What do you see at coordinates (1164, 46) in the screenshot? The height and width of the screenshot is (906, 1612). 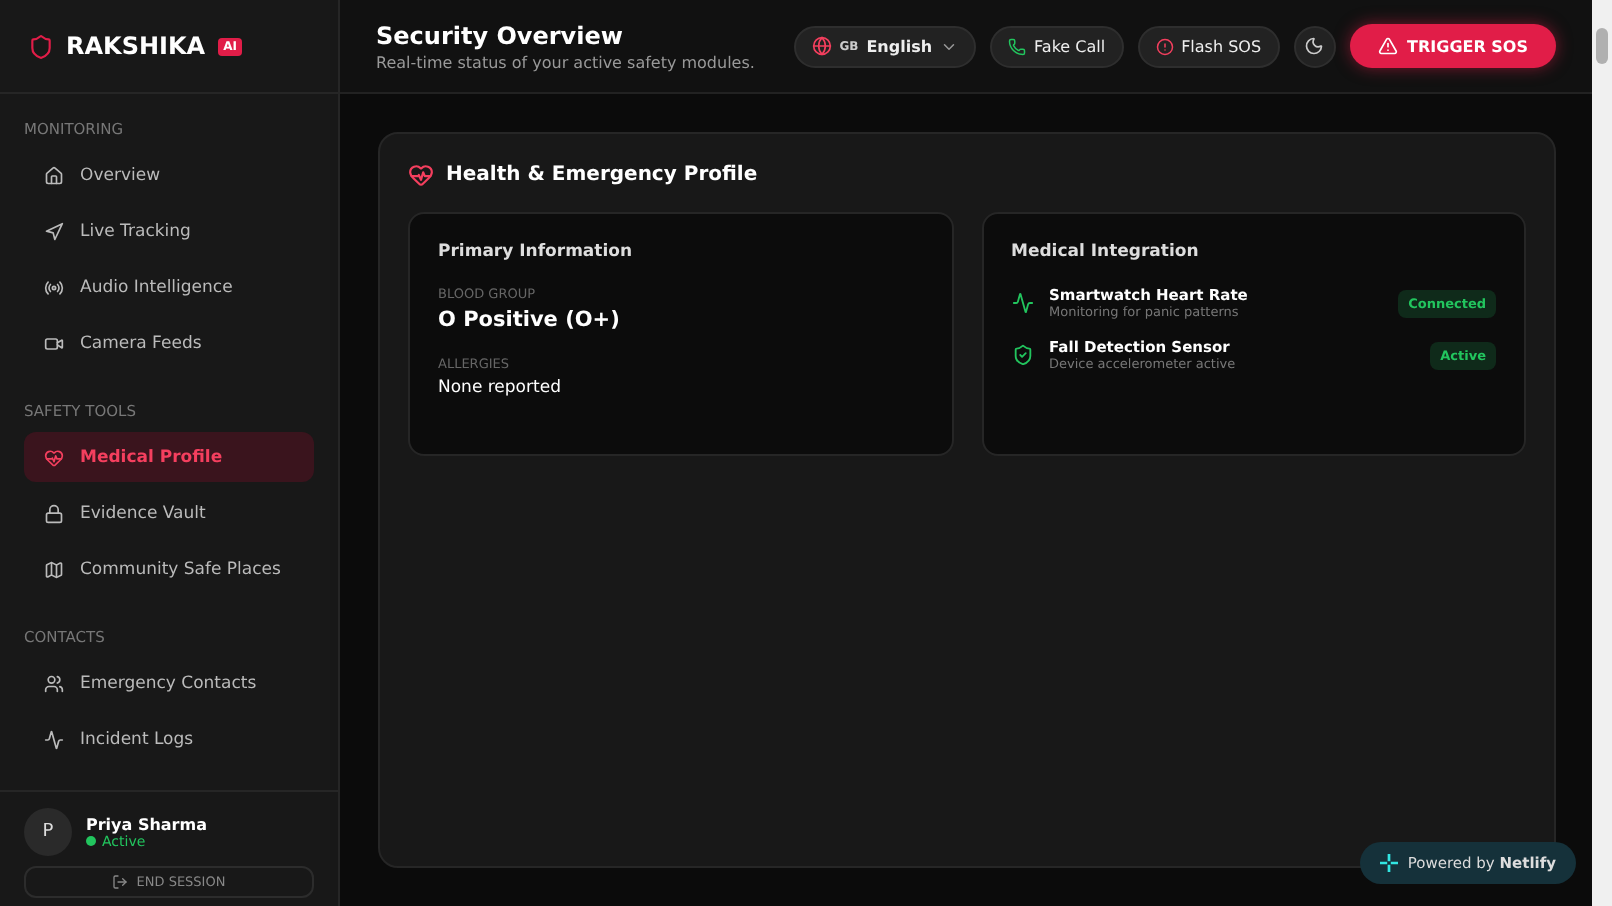 I see `alert-circle-icon` at bounding box center [1164, 46].